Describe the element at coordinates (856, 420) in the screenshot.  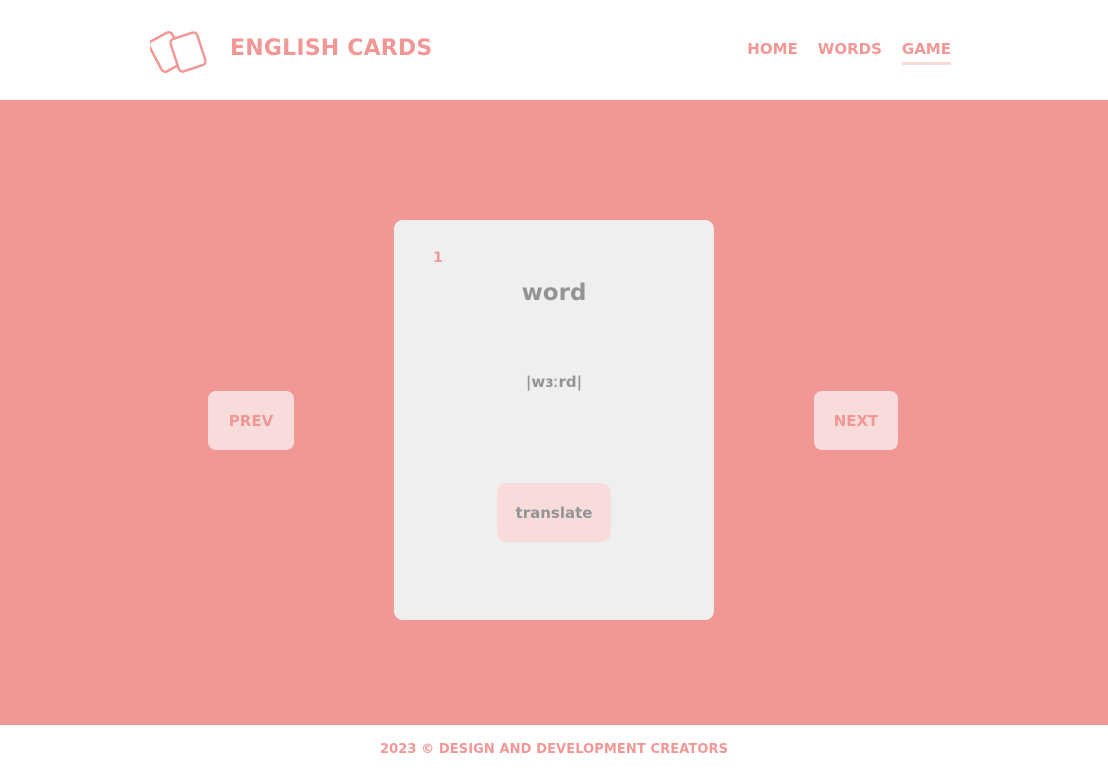
I see `next-button: NEXT` at that location.